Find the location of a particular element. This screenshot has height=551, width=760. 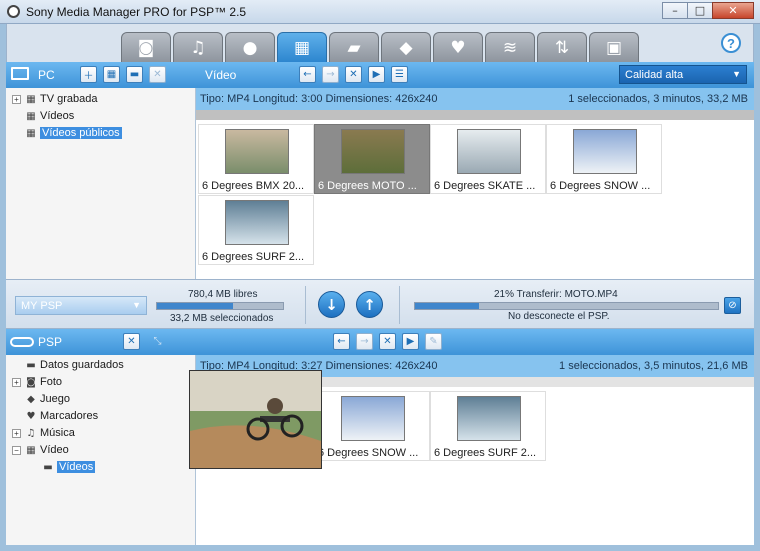

transfer-progress is located at coordinates (566, 306).